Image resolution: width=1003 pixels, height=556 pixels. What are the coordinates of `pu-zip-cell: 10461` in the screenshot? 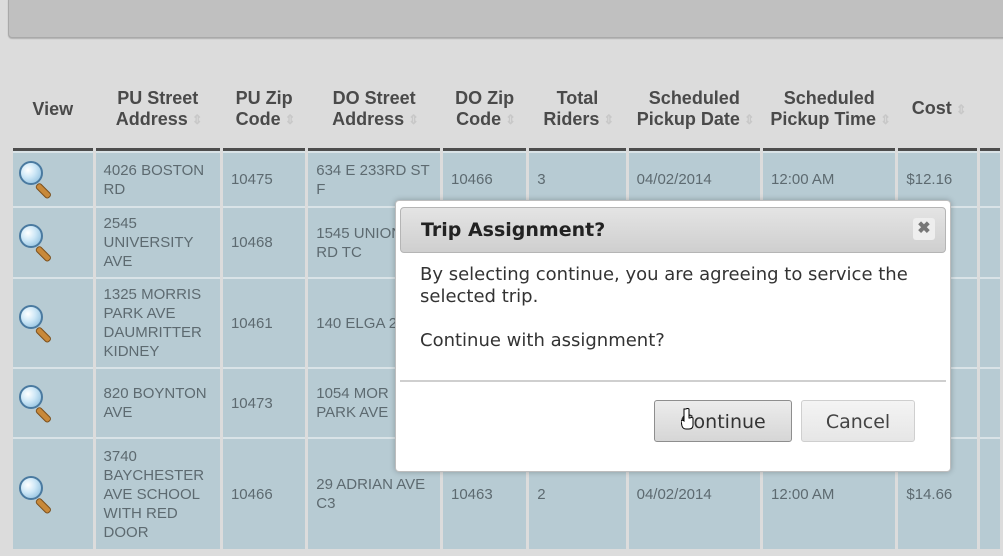 It's located at (264, 322).